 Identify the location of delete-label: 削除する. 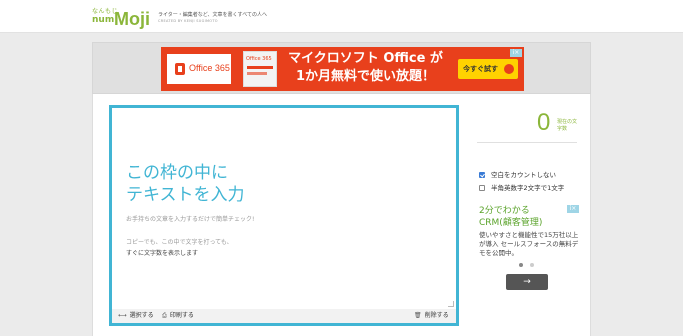
(436, 315).